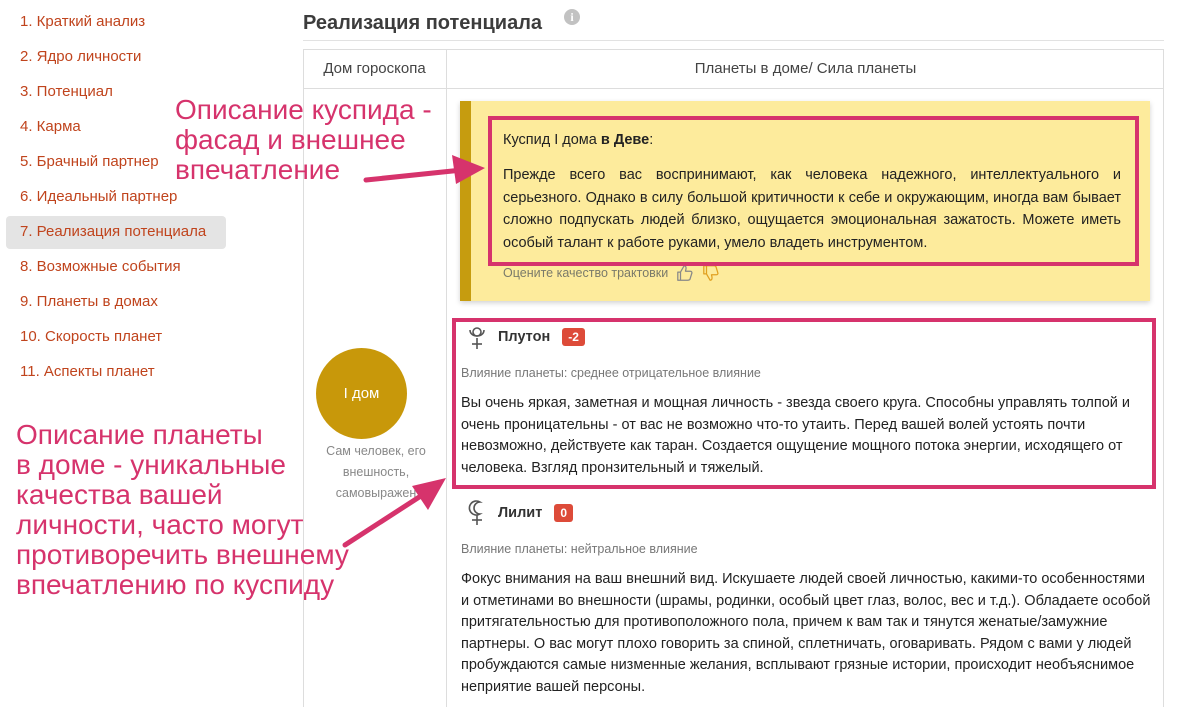  Describe the element at coordinates (468, 169) in the screenshot. I see `arrow-head-cusp` at that location.